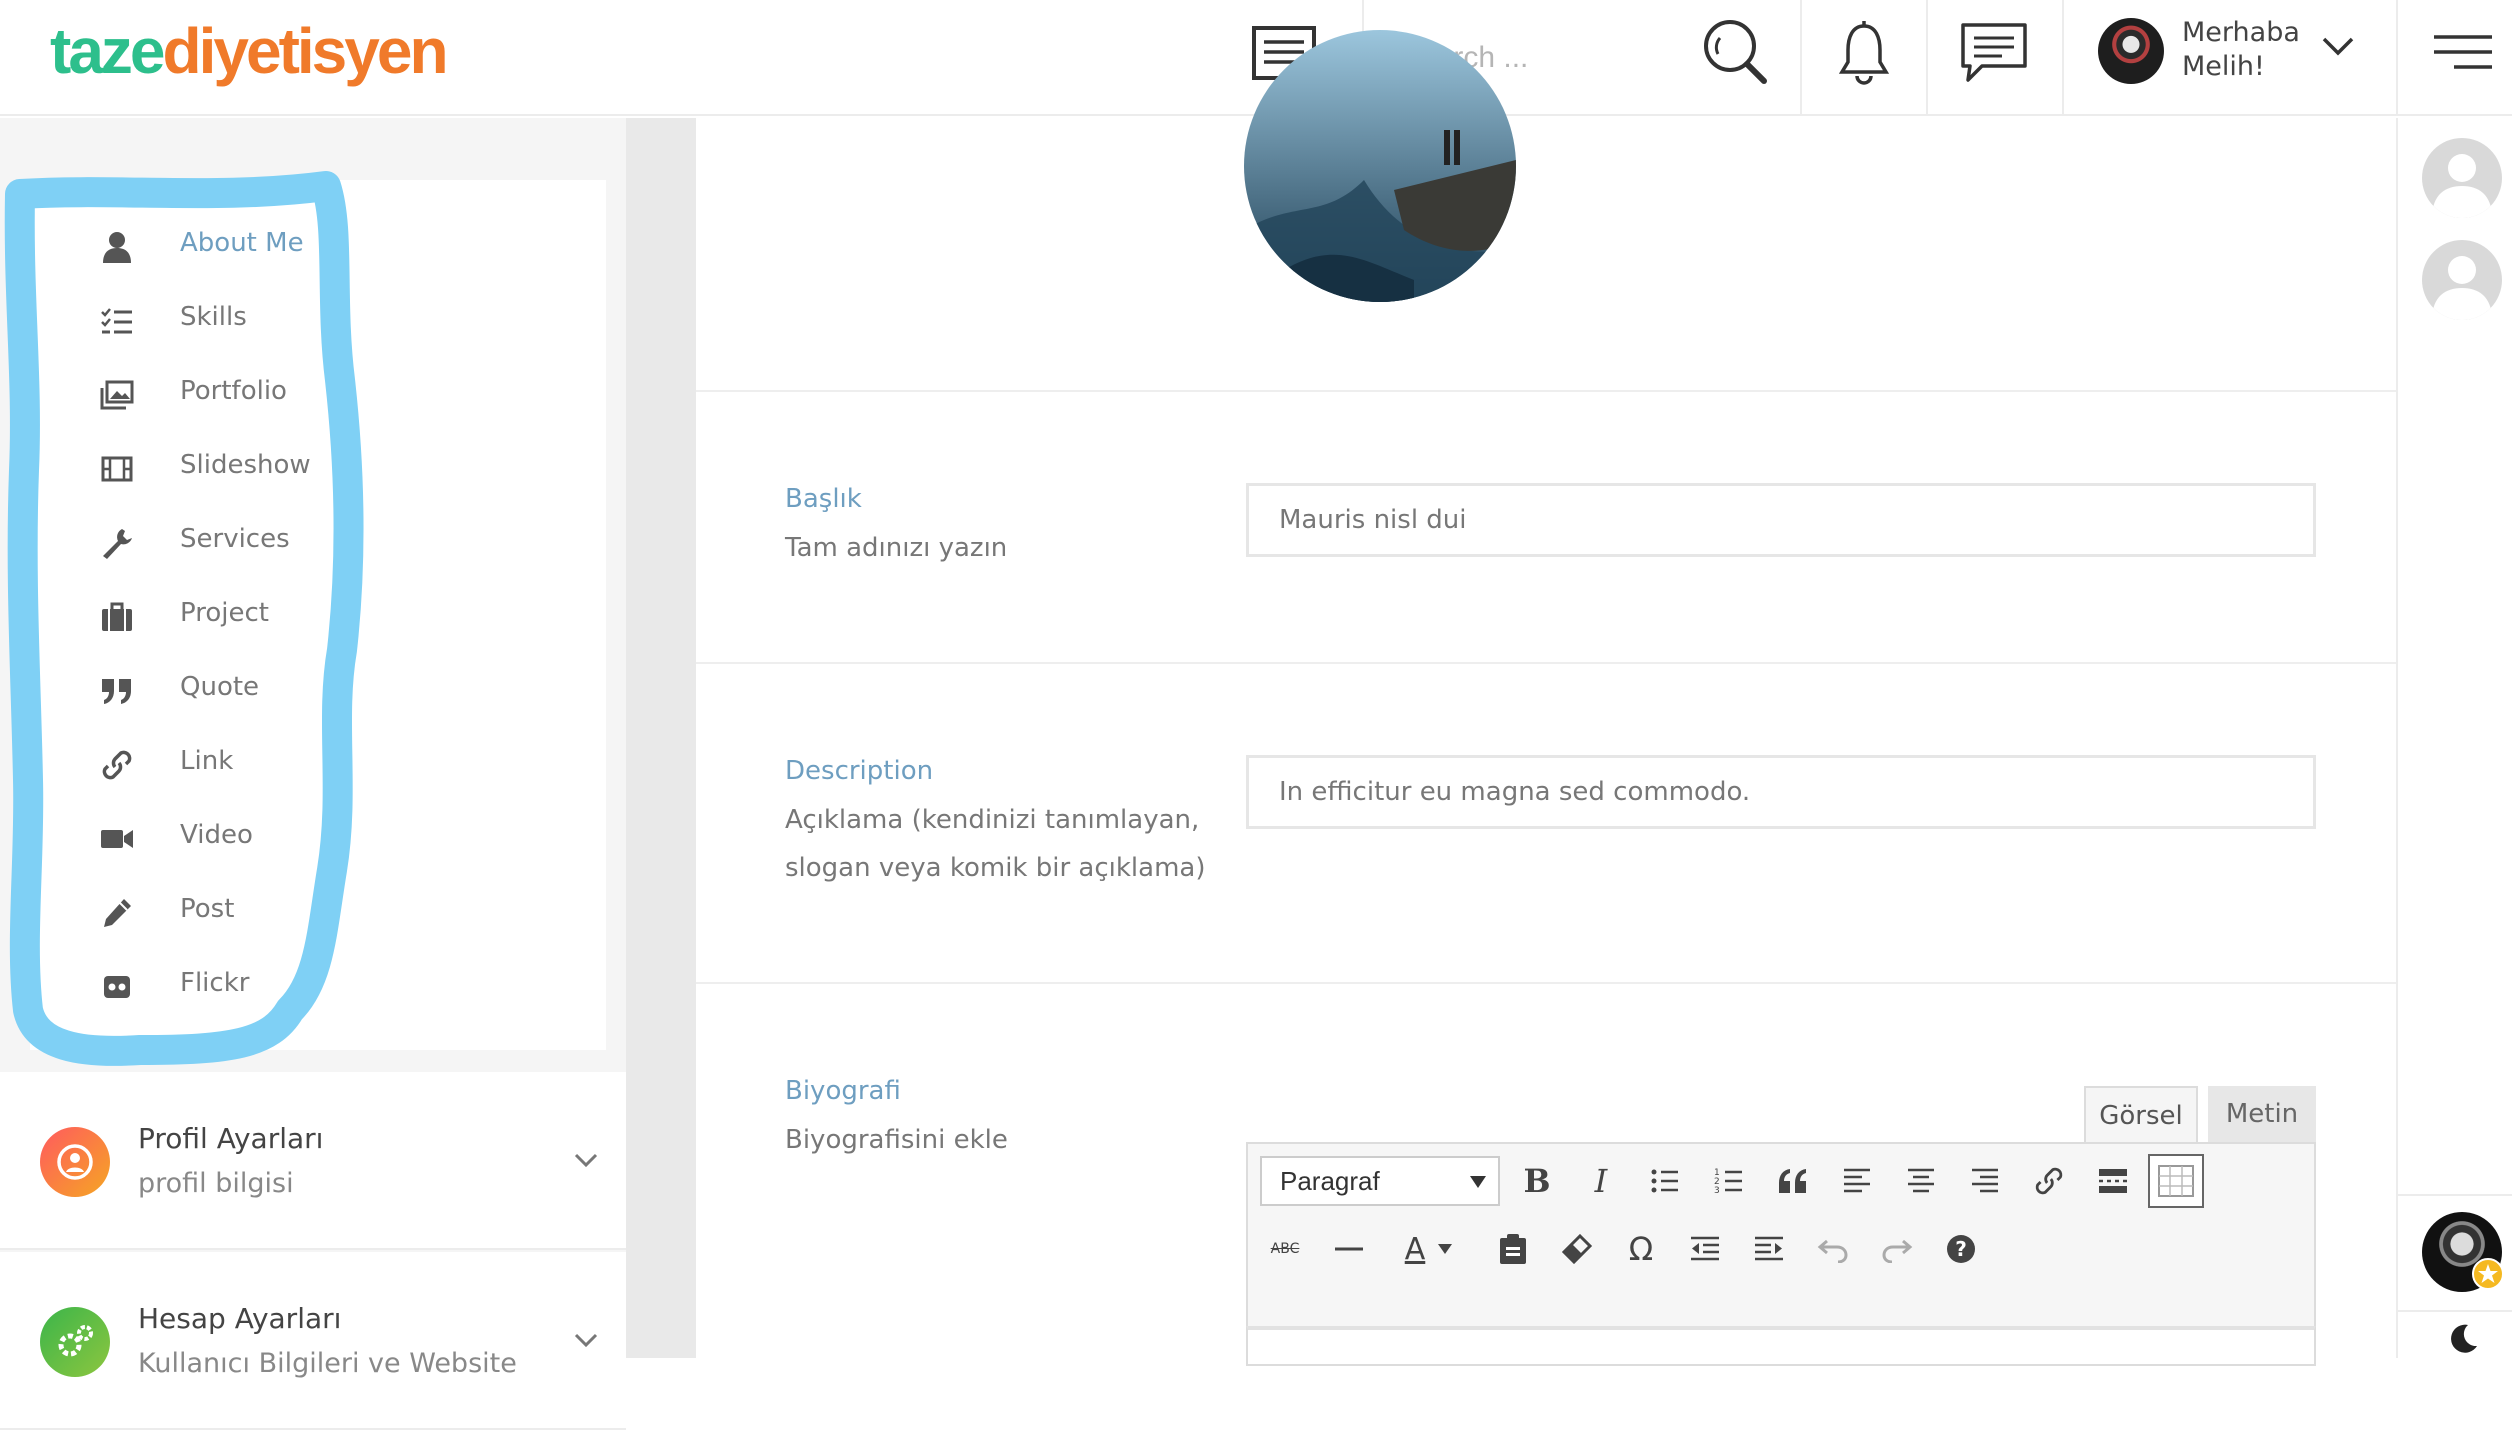 This screenshot has height=1430, width=2512. I want to click on sidebar-item-quote: Quote, so click(330, 691).